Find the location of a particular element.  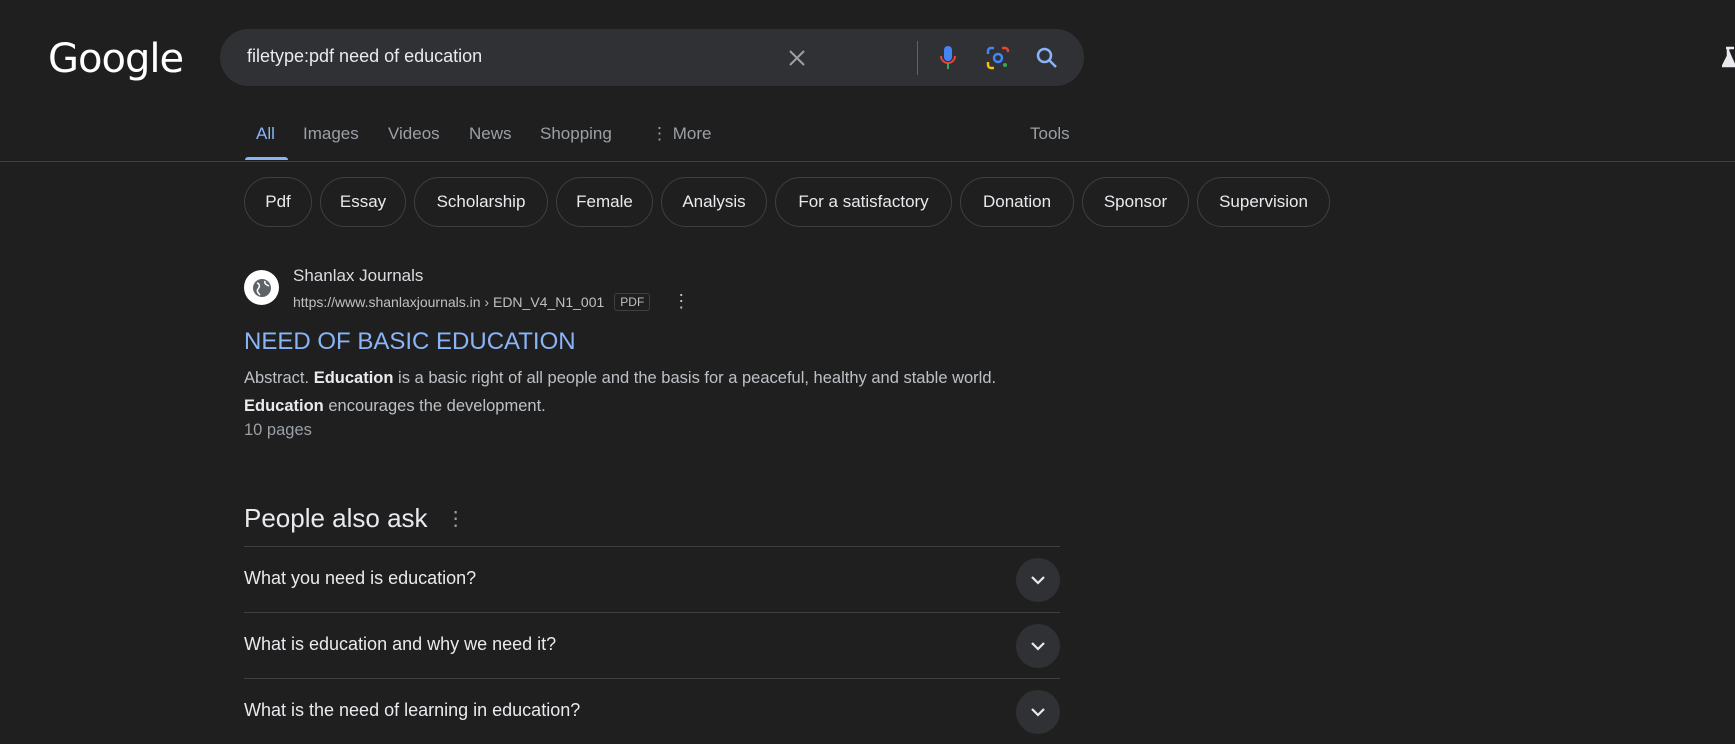

globe-icon is located at coordinates (261, 287).